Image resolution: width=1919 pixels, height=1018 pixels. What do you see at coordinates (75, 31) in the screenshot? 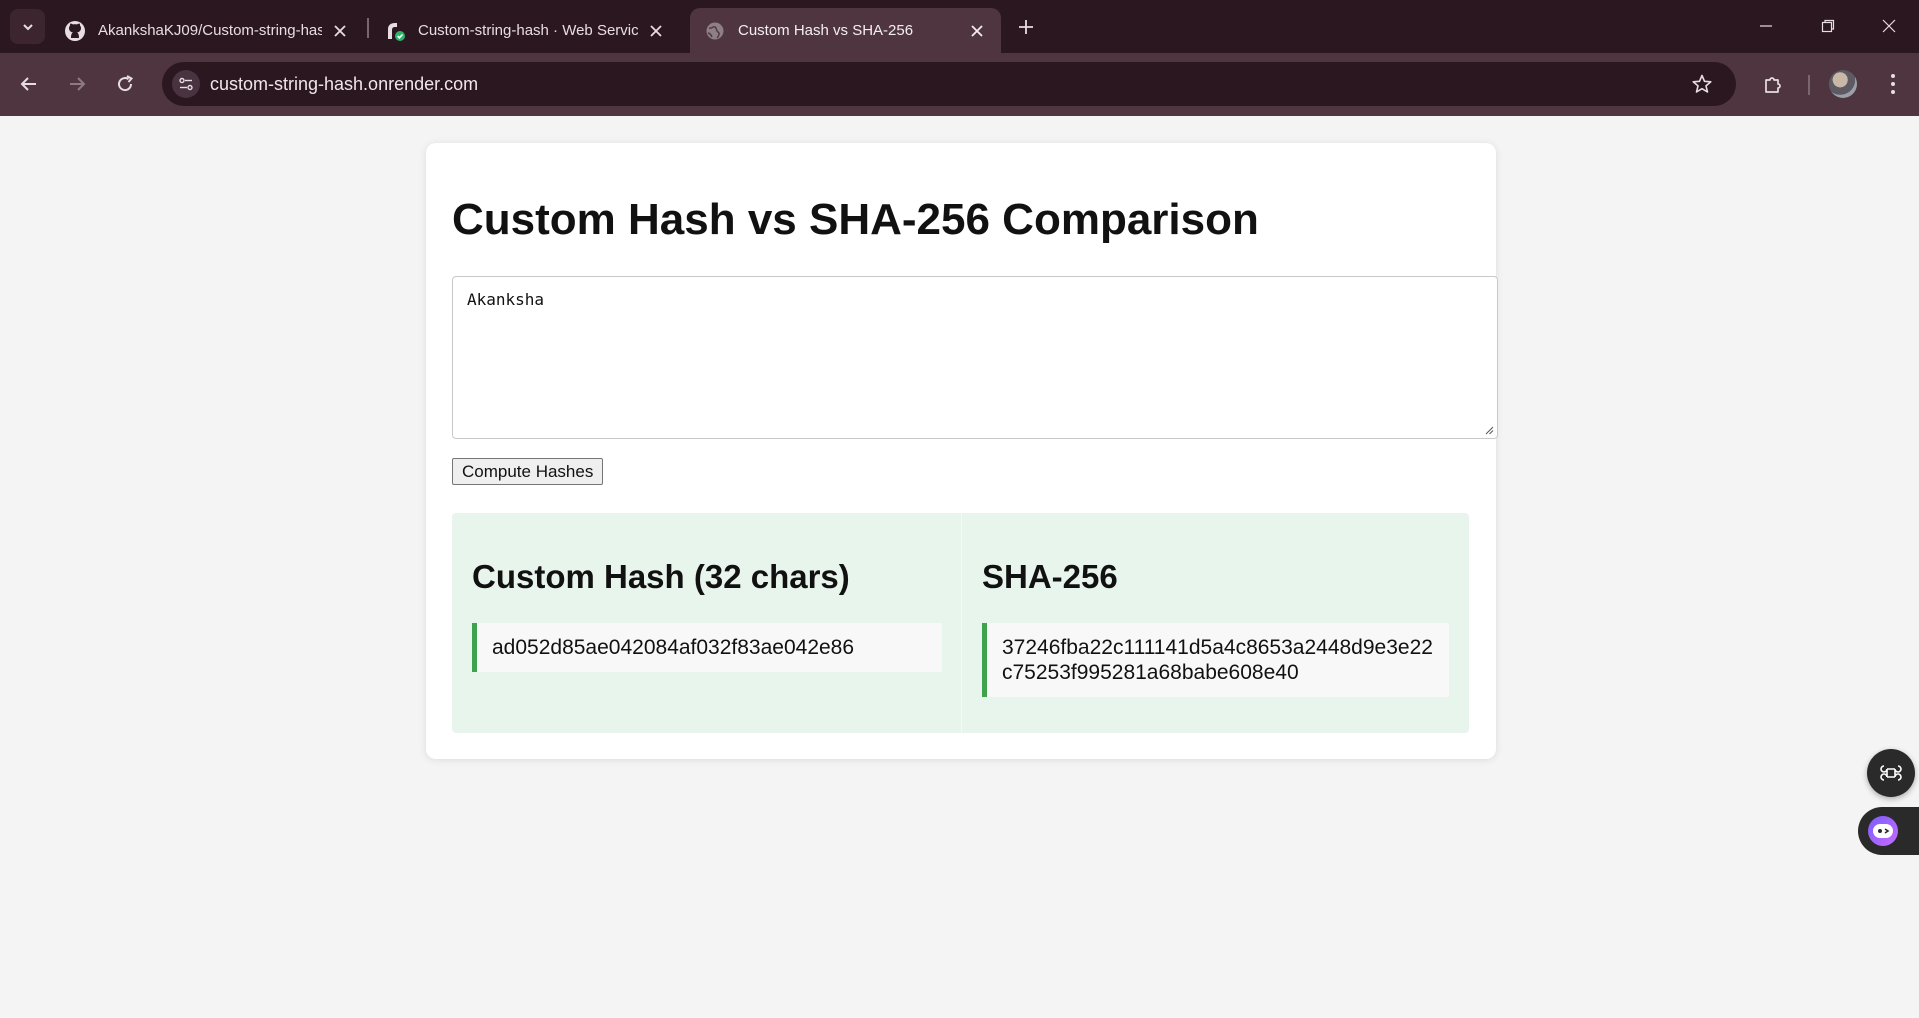
I see `github-icon` at bounding box center [75, 31].